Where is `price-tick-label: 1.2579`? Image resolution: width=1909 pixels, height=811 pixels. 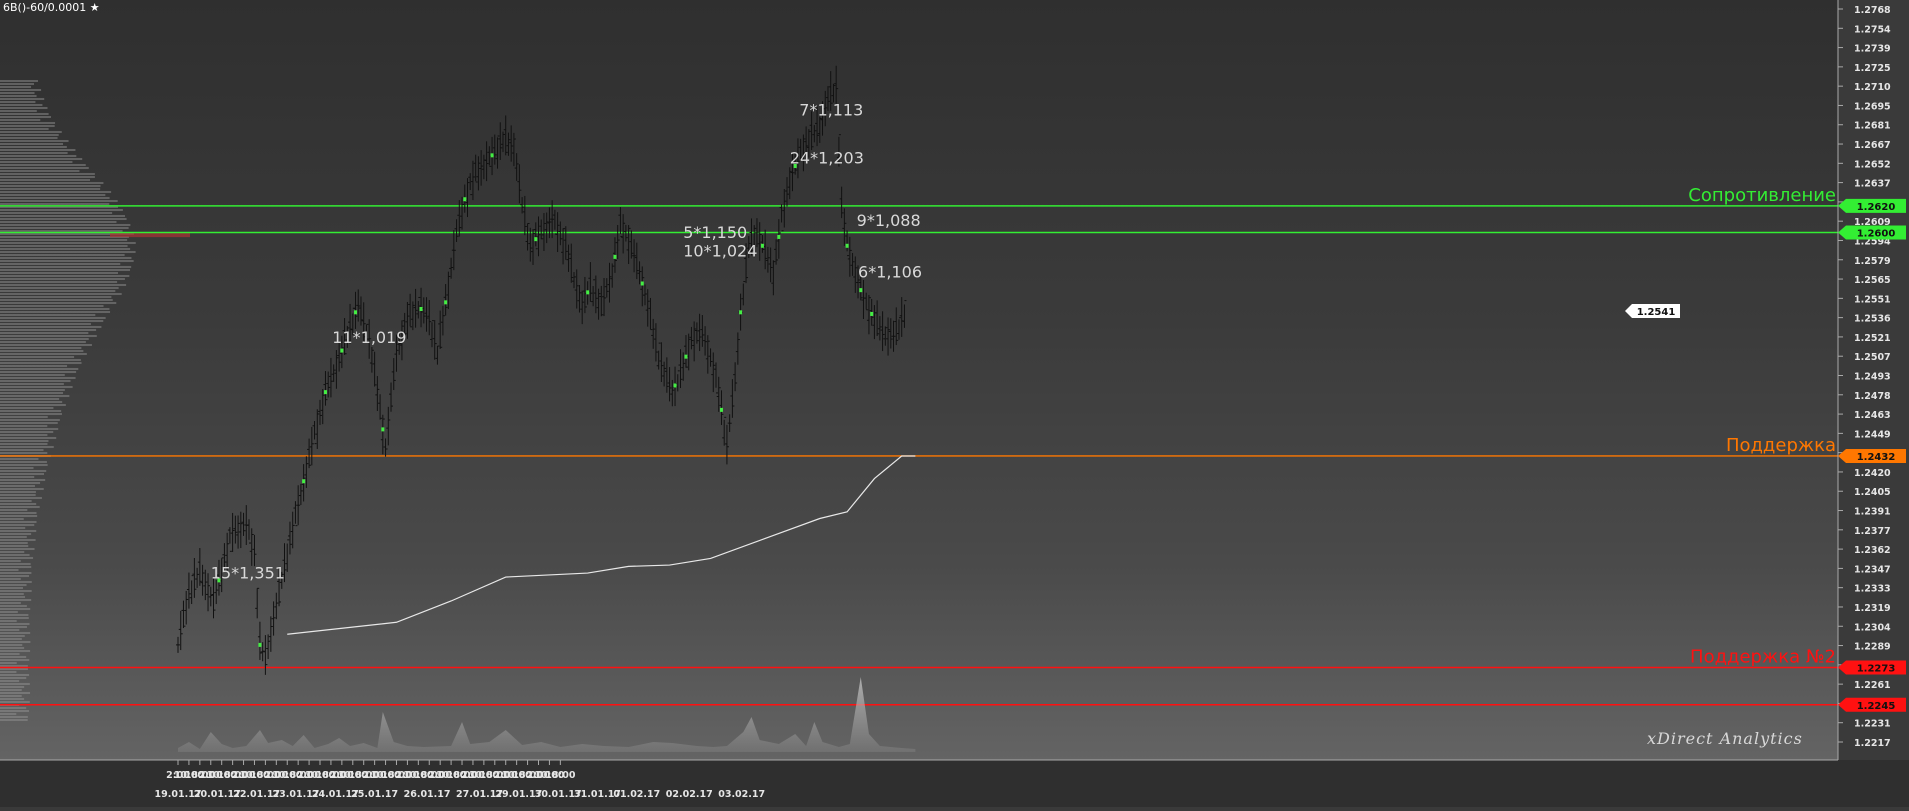
price-tick-label: 1.2579 is located at coordinates (1872, 261).